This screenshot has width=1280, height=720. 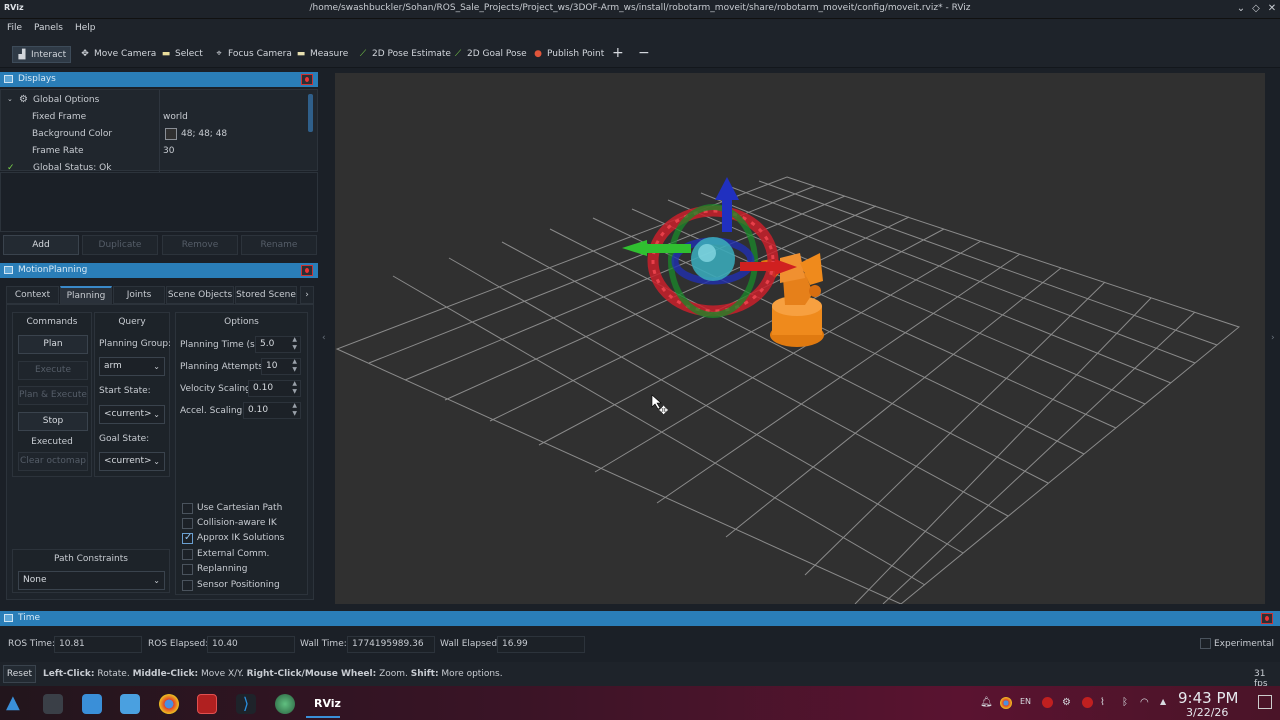 What do you see at coordinates (200, 295) in the screenshot?
I see `tab-scene-objects: Scene Objects` at bounding box center [200, 295].